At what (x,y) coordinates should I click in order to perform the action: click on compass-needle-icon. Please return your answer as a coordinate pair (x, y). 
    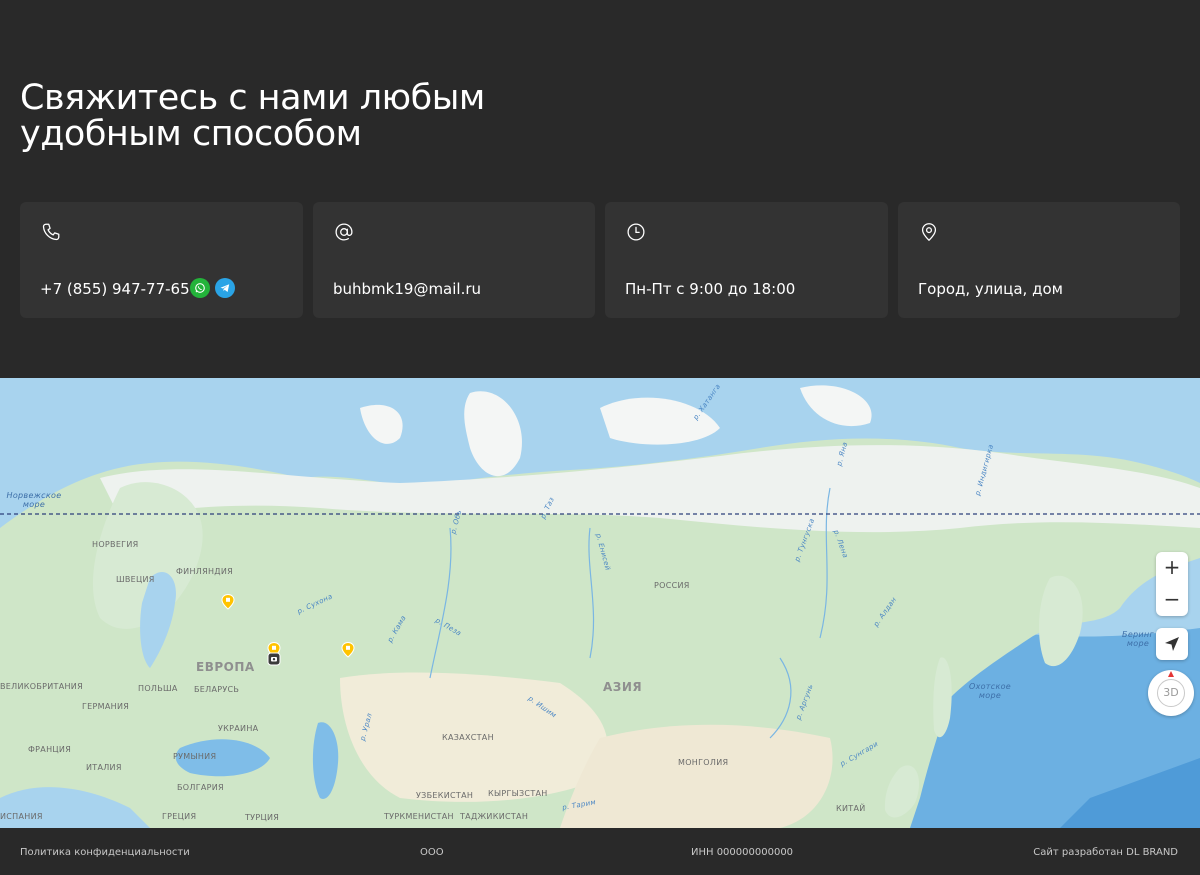
    Looking at the image, I should click on (1171, 674).